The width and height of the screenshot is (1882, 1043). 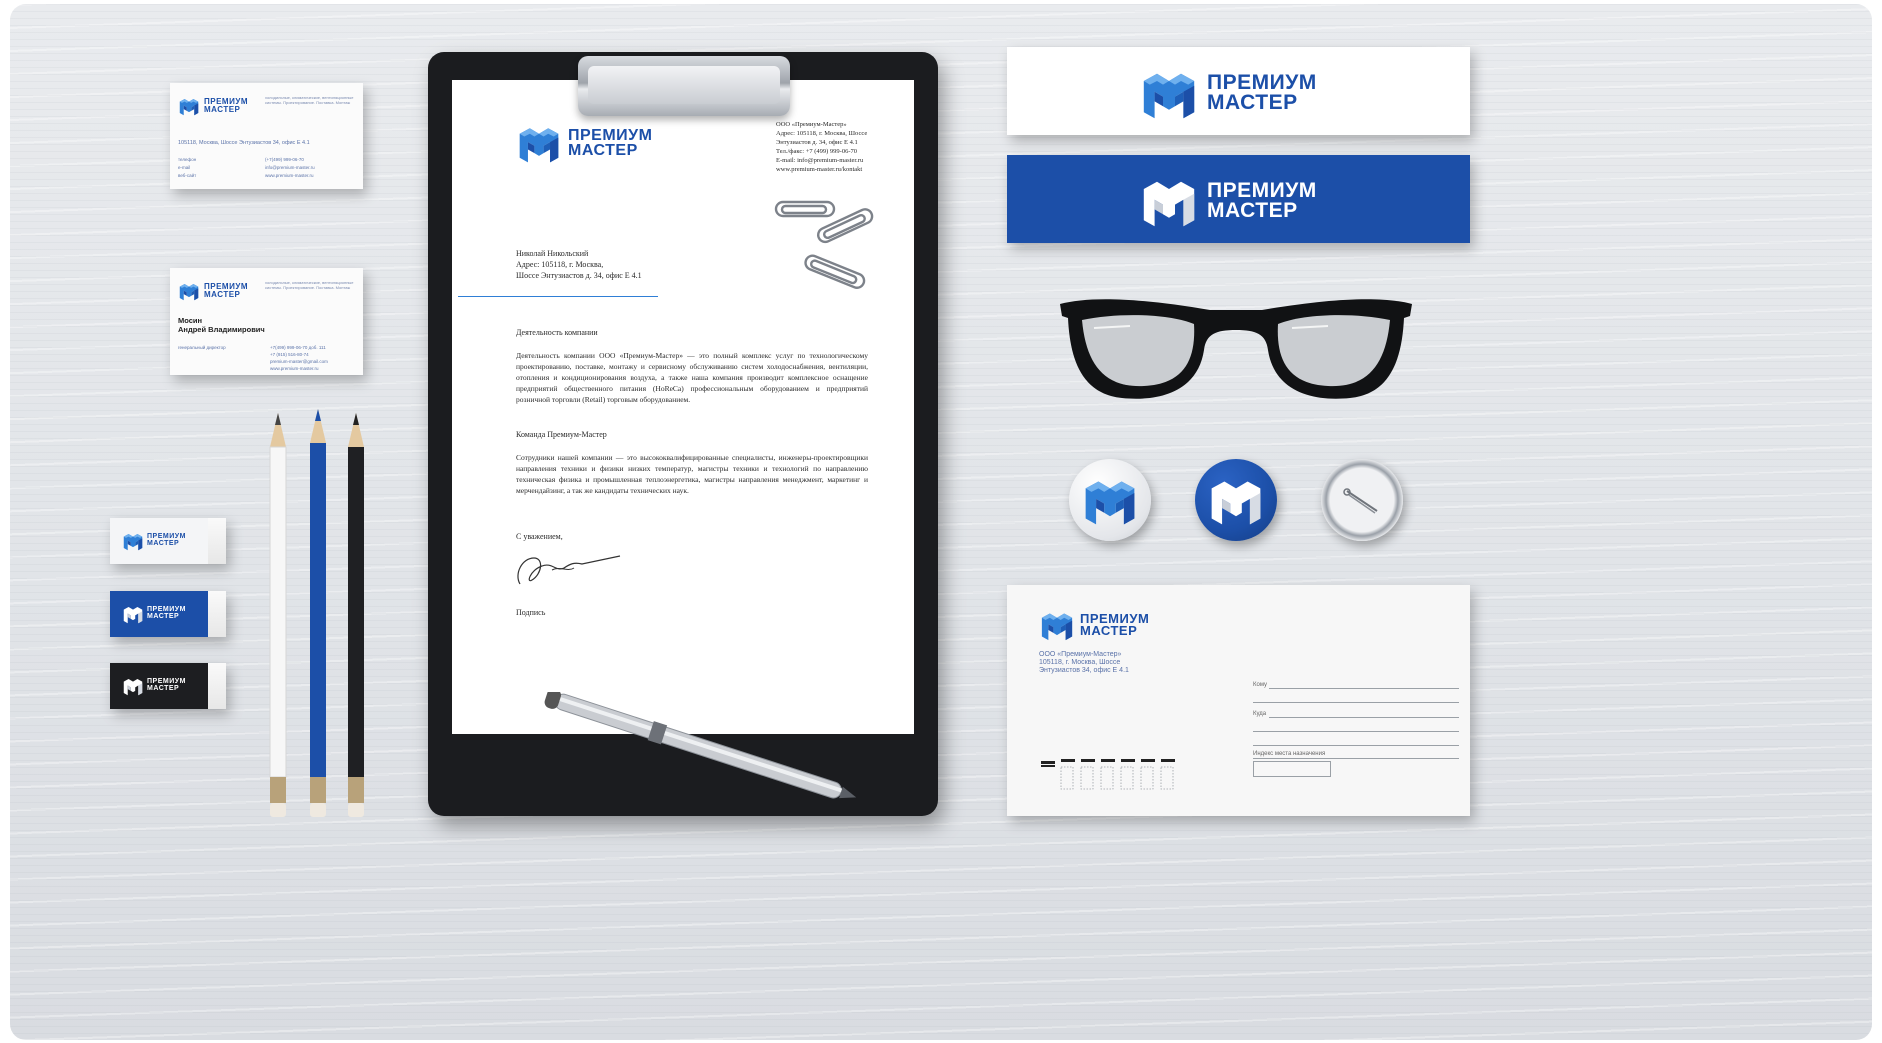 What do you see at coordinates (531, 612) in the screenshot?
I see `signature-label: Подпись` at bounding box center [531, 612].